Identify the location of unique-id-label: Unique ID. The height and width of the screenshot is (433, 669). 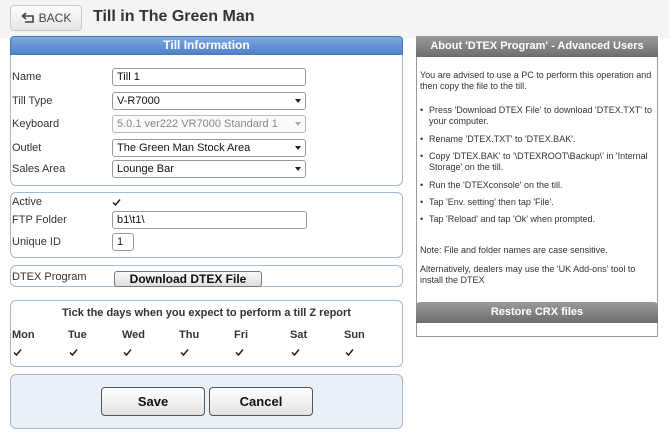
(36, 242).